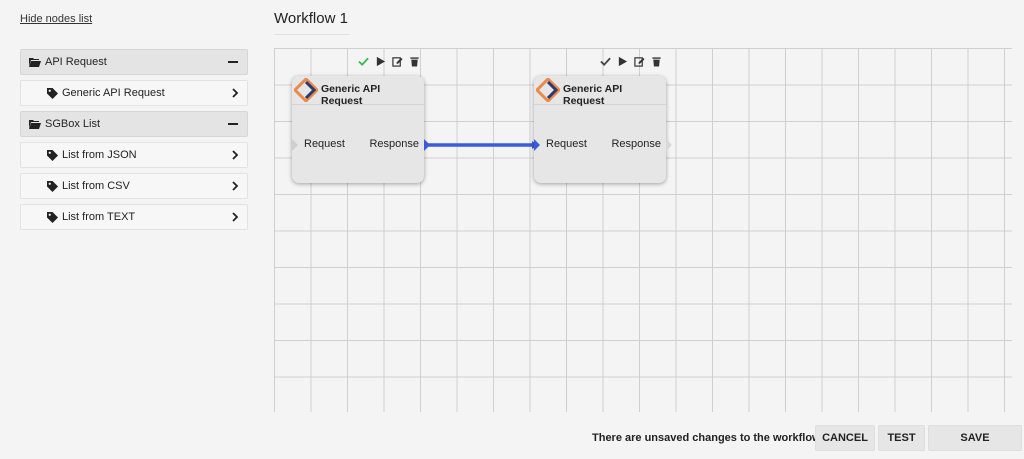 The width and height of the screenshot is (1024, 459). Describe the element at coordinates (669, 145) in the screenshot. I see `output-port` at that location.